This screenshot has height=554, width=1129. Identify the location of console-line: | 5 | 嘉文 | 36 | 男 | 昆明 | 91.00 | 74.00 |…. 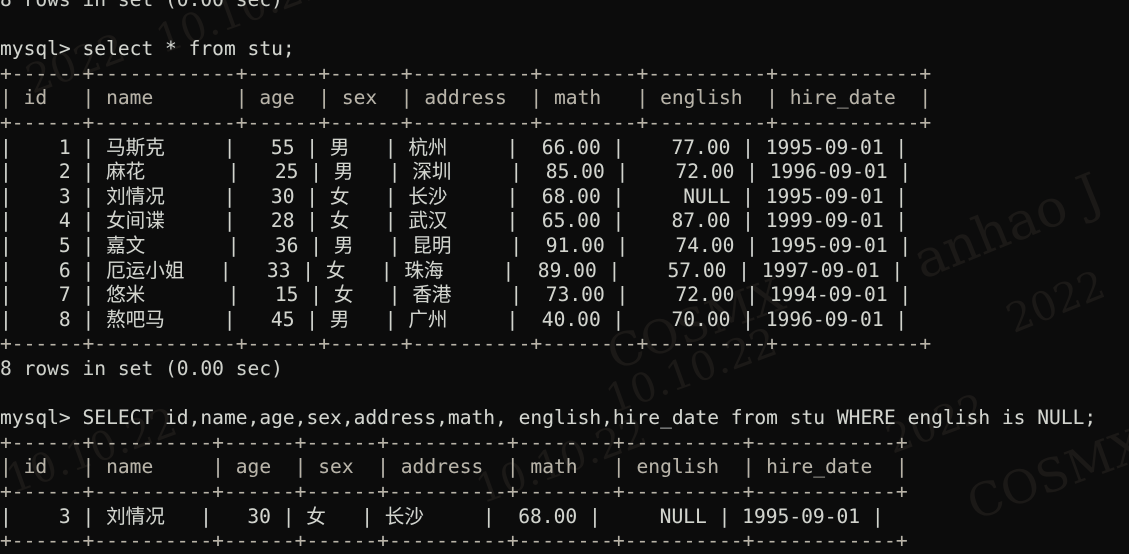
(456, 245).